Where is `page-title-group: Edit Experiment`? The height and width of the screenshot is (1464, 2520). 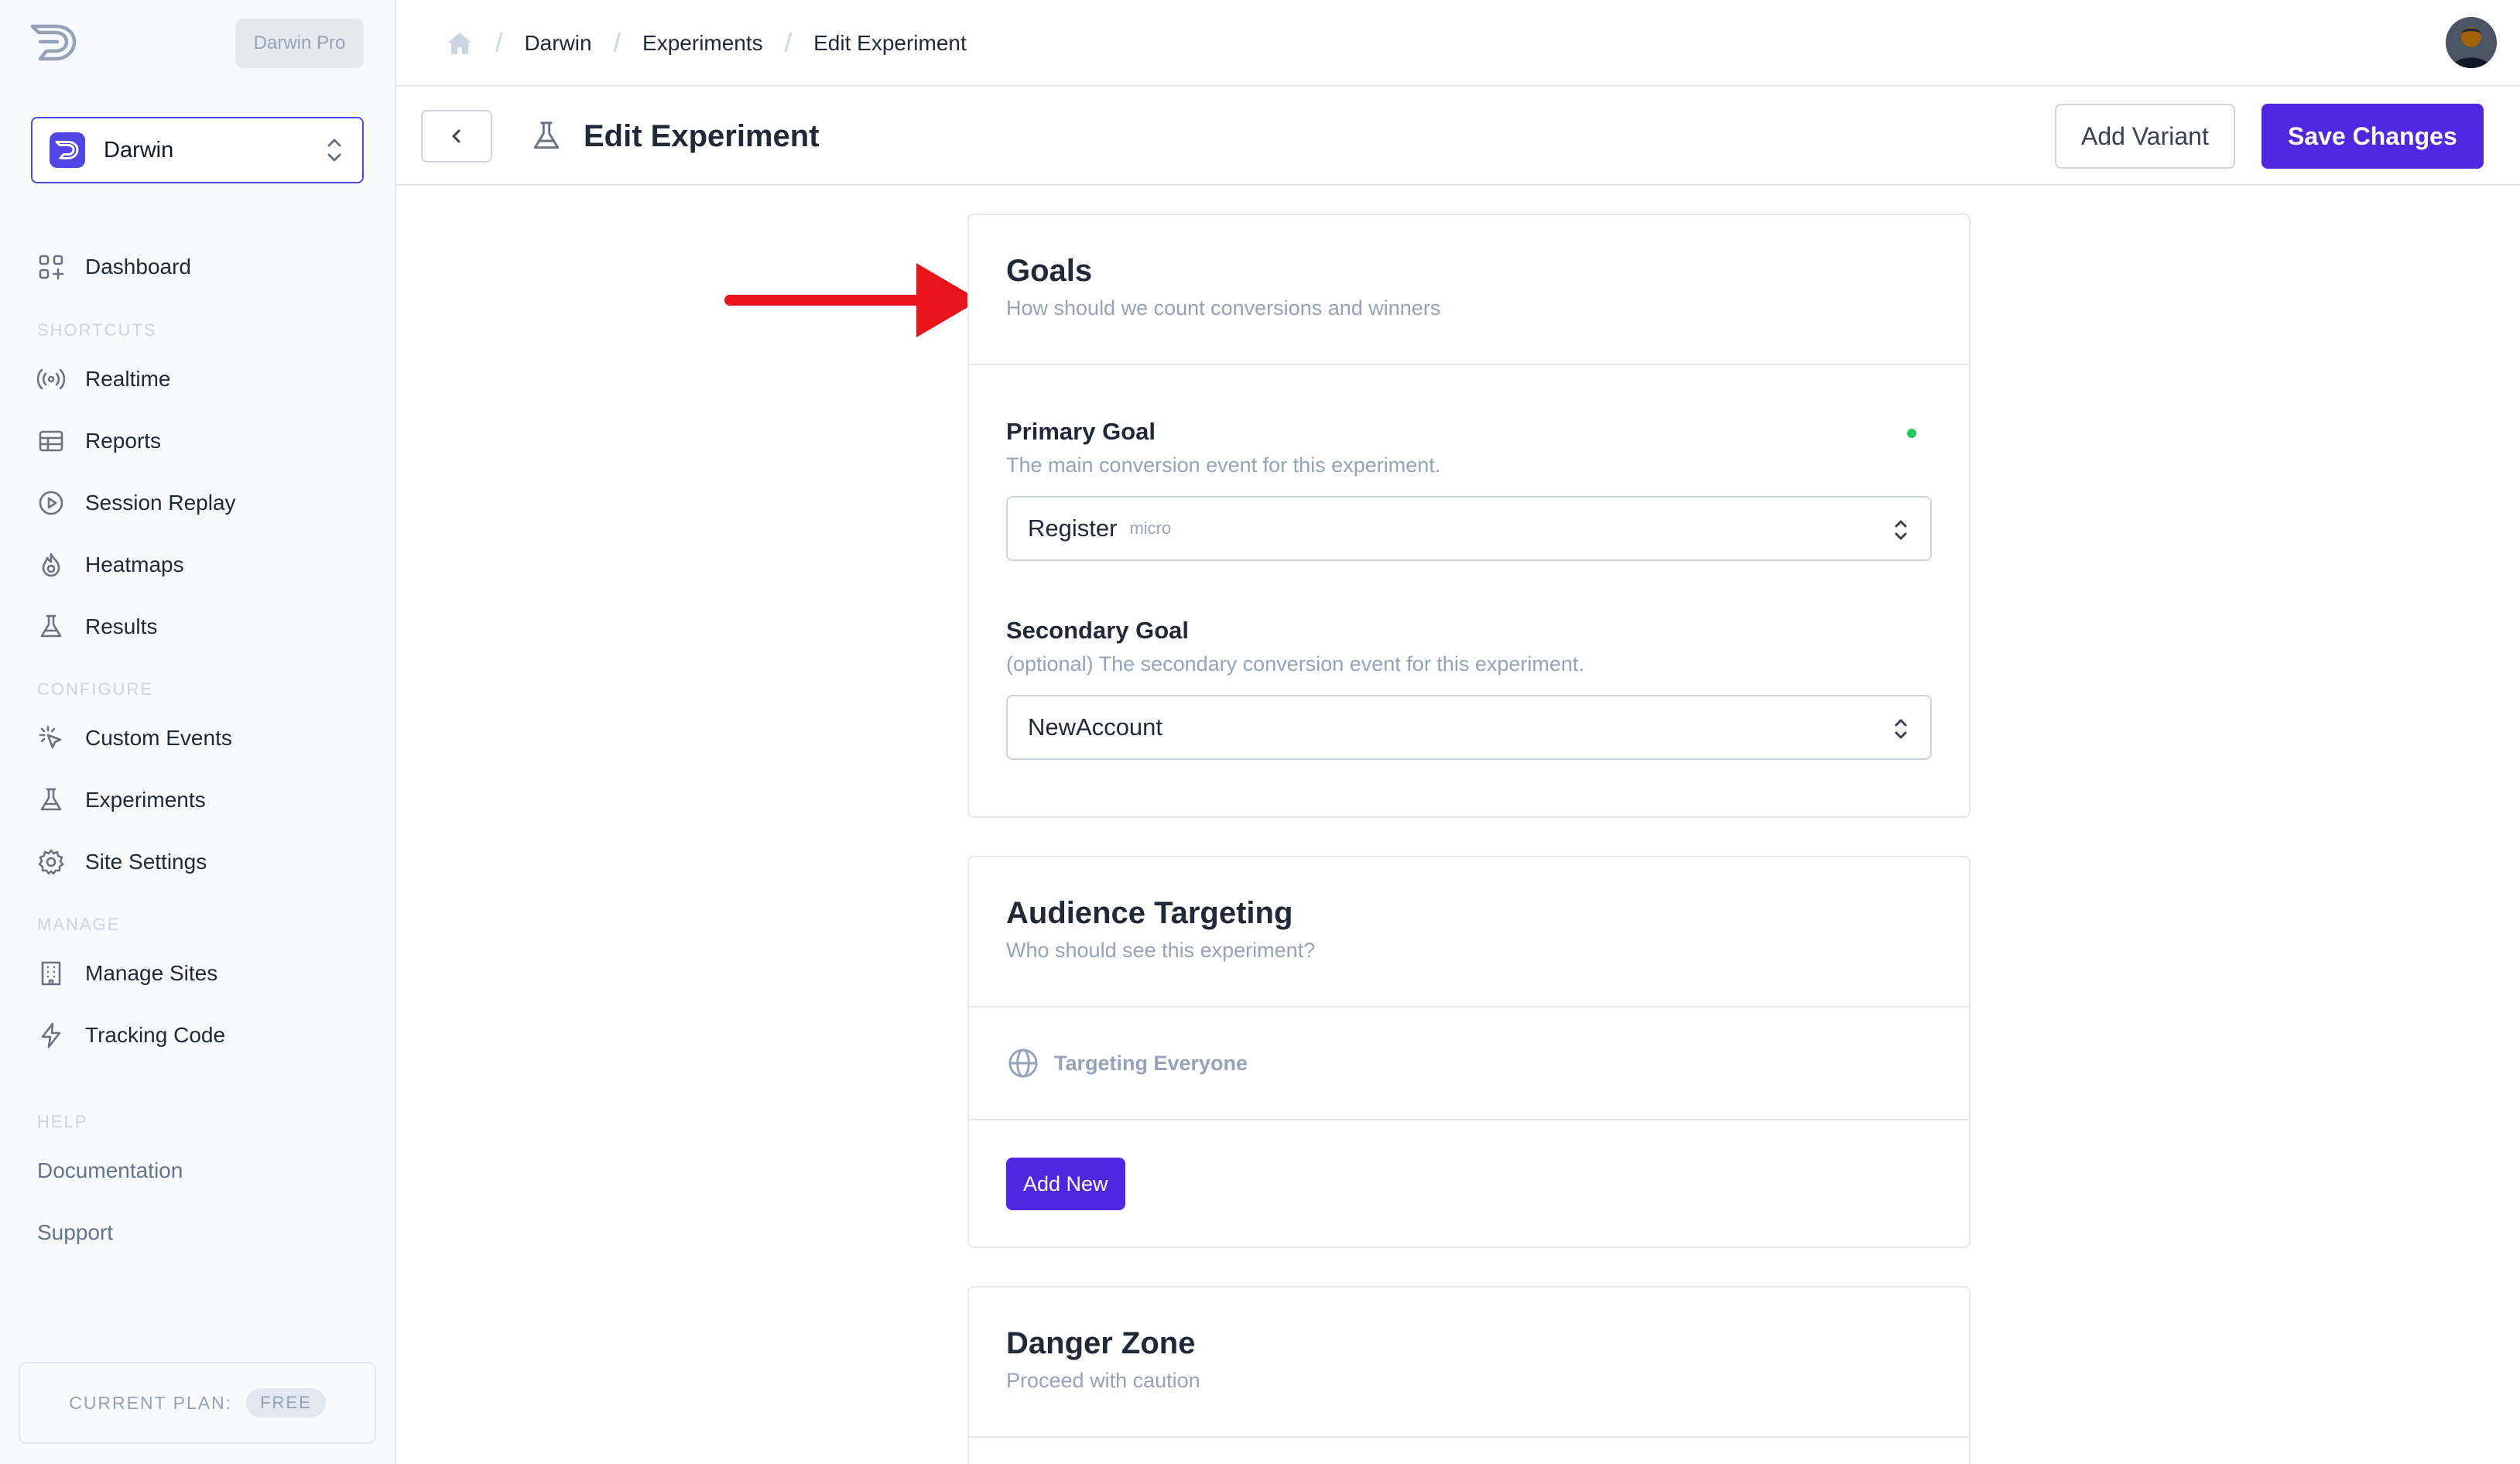
page-title-group: Edit Experiment is located at coordinates (674, 136).